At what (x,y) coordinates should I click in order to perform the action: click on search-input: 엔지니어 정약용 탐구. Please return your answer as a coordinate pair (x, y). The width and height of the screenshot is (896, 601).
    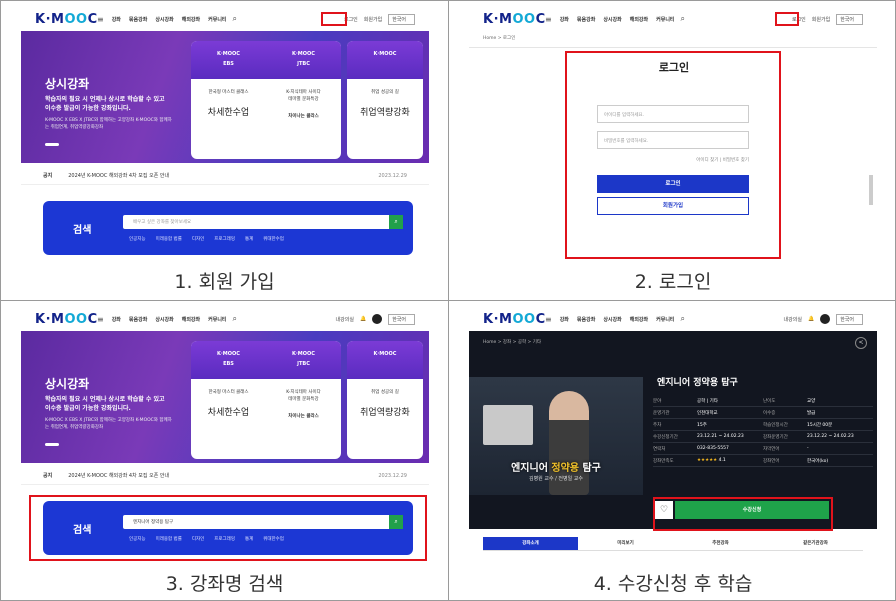
    Looking at the image, I should click on (263, 522).